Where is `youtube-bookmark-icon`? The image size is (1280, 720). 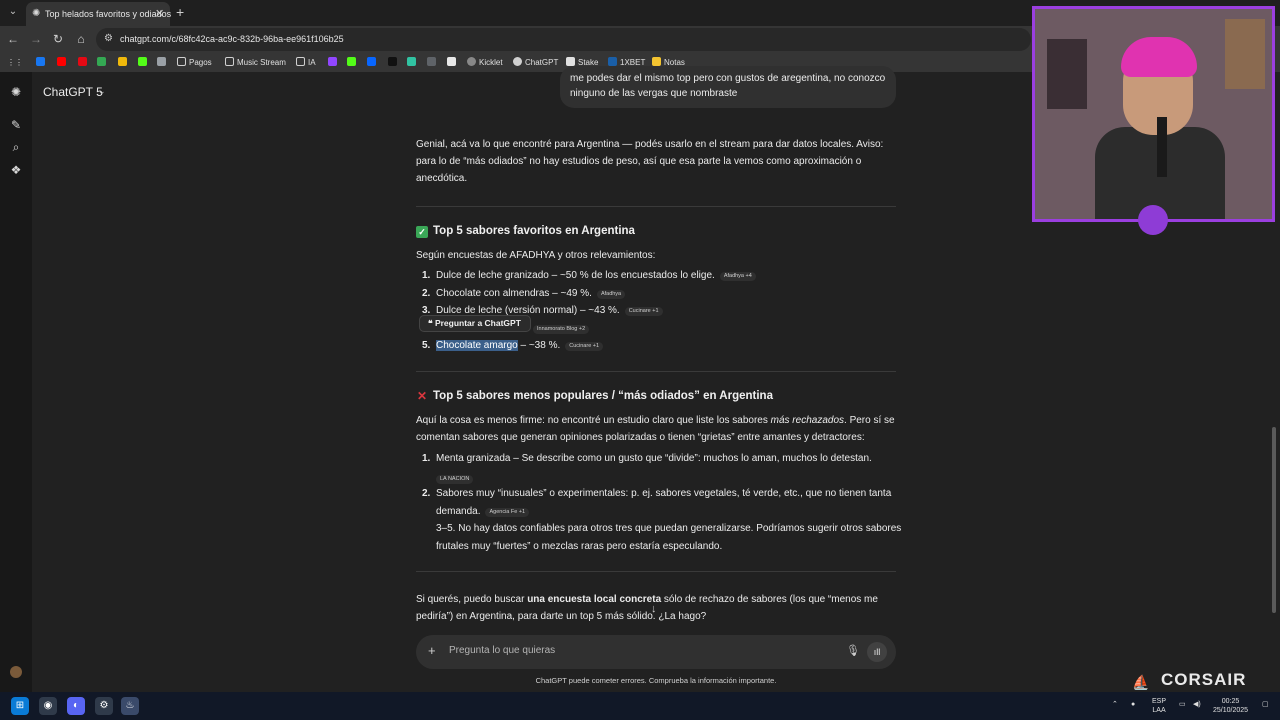
youtube-bookmark-icon is located at coordinates (63, 63).